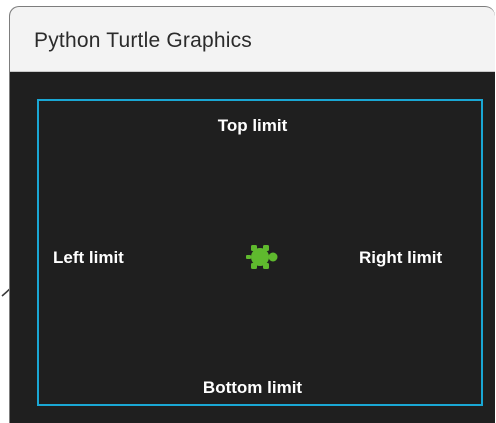  Describe the element at coordinates (88, 257) in the screenshot. I see `left-limit-label: Left limit` at that location.